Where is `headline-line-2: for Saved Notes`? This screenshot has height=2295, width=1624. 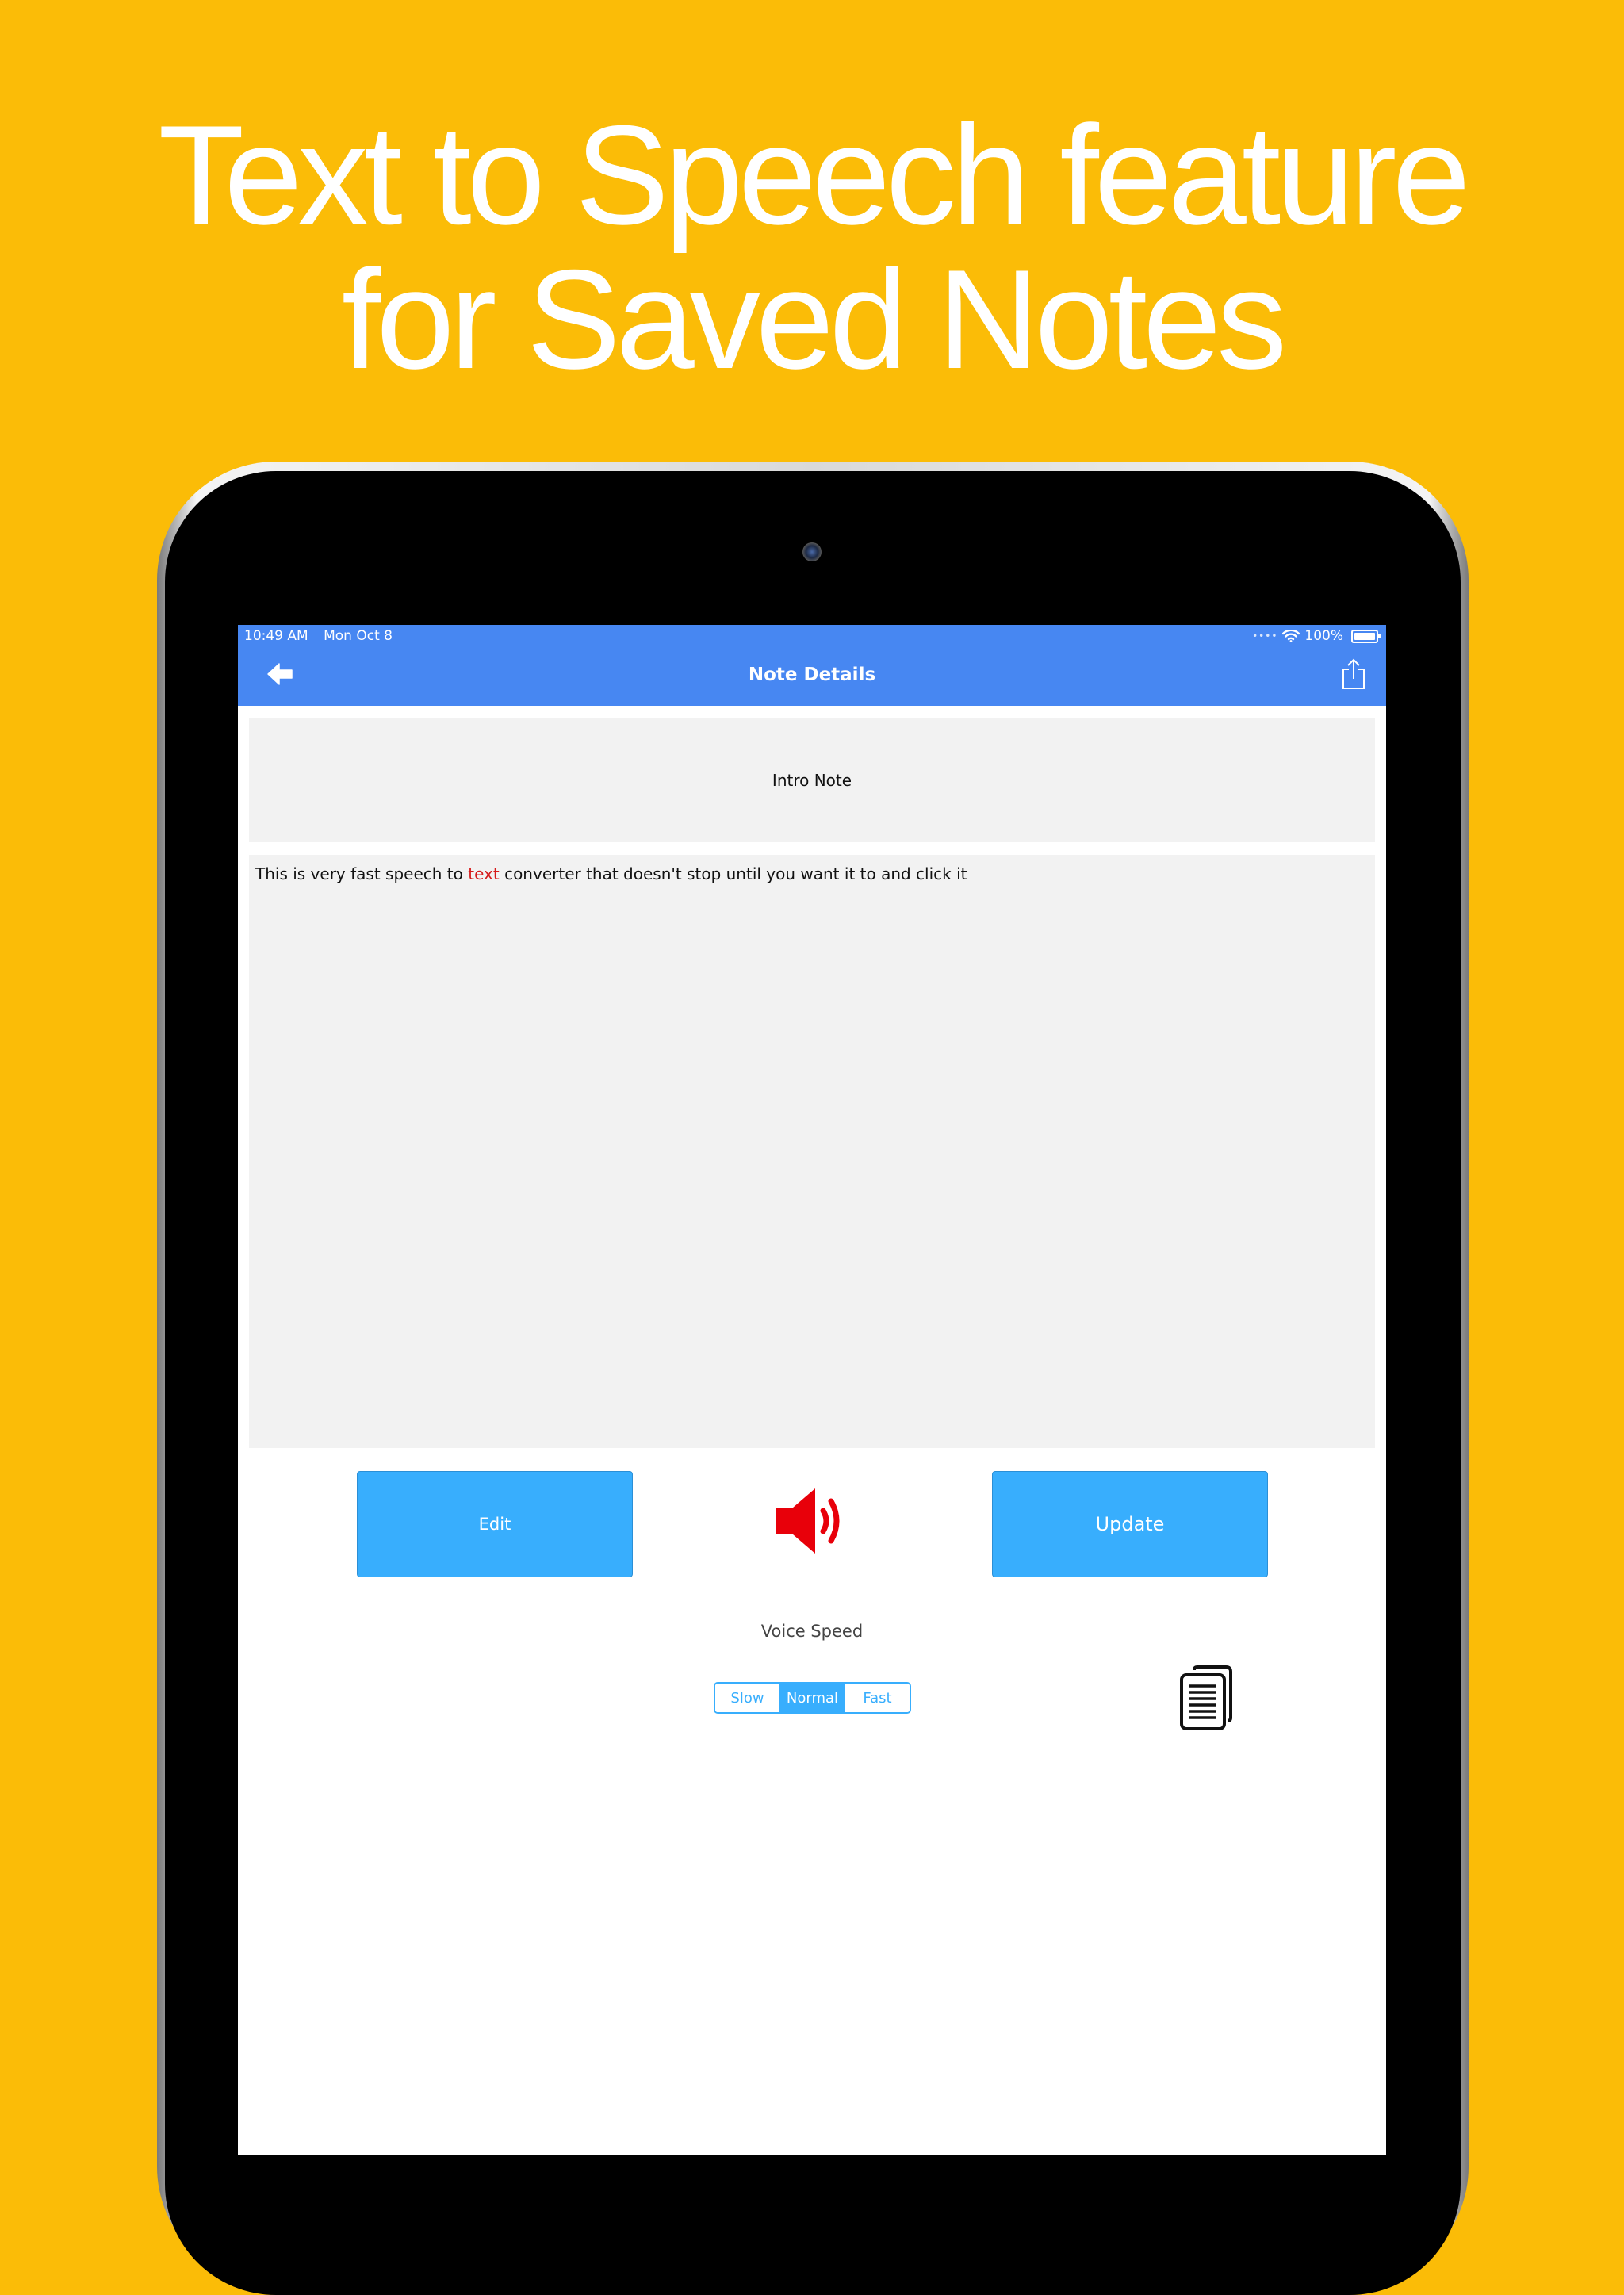 headline-line-2: for Saved Notes is located at coordinates (814, 319).